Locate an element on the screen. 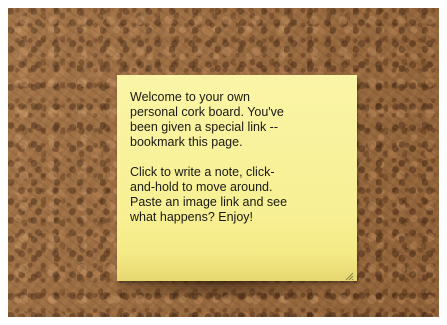 The image size is (447, 325). resize-grip-icon is located at coordinates (349, 274).